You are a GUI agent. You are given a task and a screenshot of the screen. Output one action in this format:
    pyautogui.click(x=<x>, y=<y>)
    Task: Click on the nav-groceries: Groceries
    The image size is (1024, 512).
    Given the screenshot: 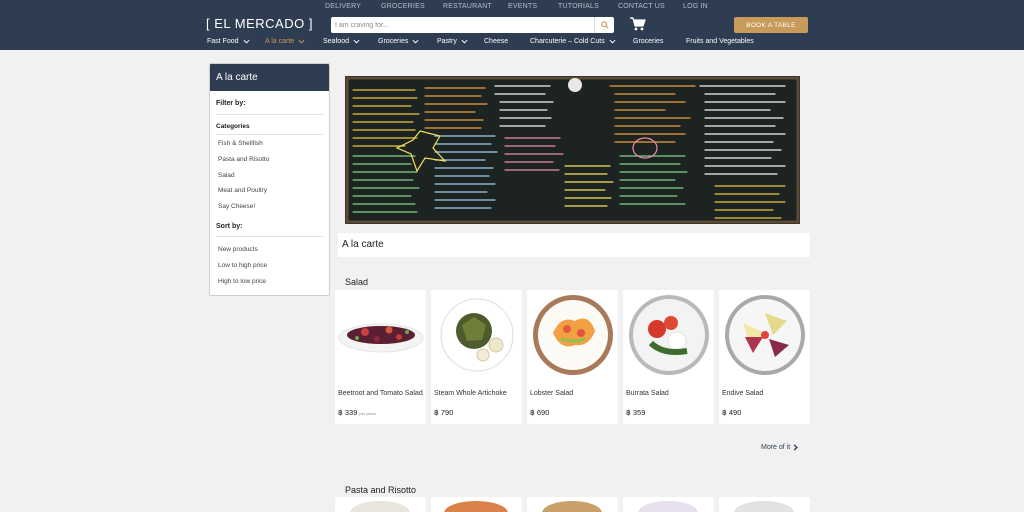 What is the action you would take?
    pyautogui.click(x=398, y=41)
    